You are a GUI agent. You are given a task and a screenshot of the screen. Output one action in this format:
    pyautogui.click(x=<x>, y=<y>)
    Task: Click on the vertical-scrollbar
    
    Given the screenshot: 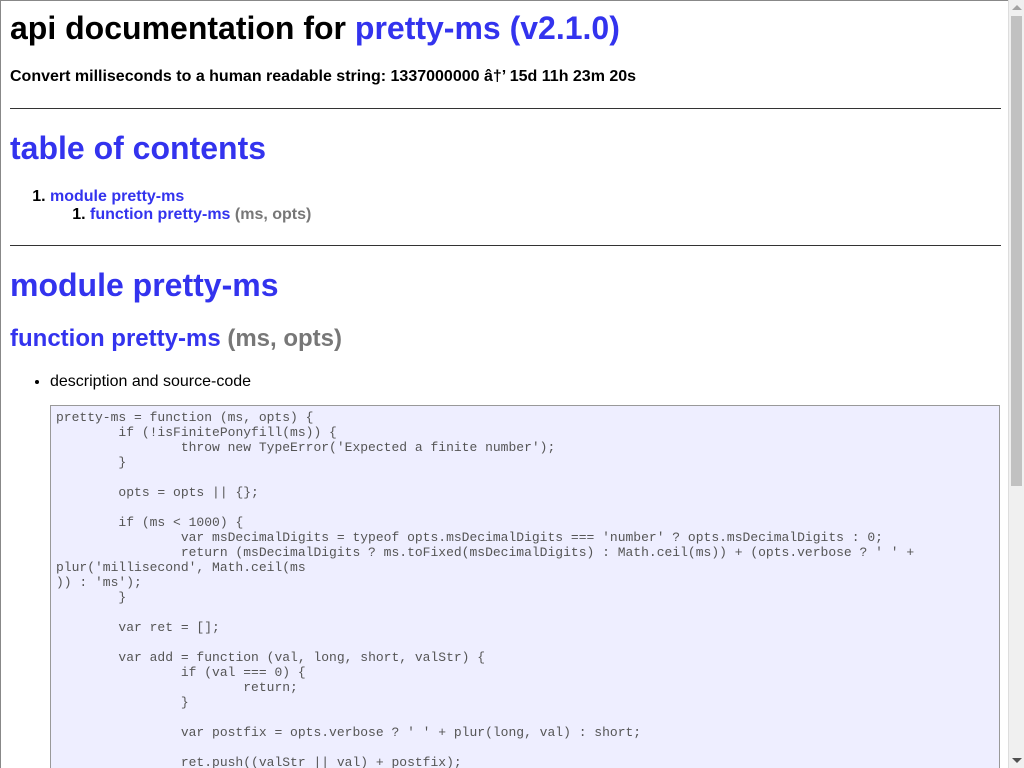 What is the action you would take?
    pyautogui.click(x=1016, y=384)
    